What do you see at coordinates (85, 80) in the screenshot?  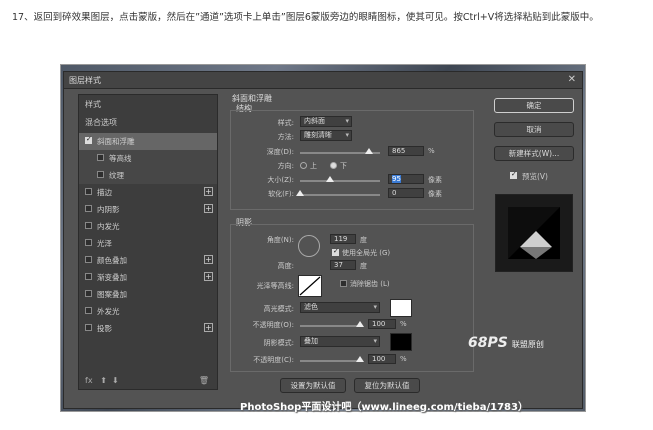 I see `dialog-title: 图层样式` at bounding box center [85, 80].